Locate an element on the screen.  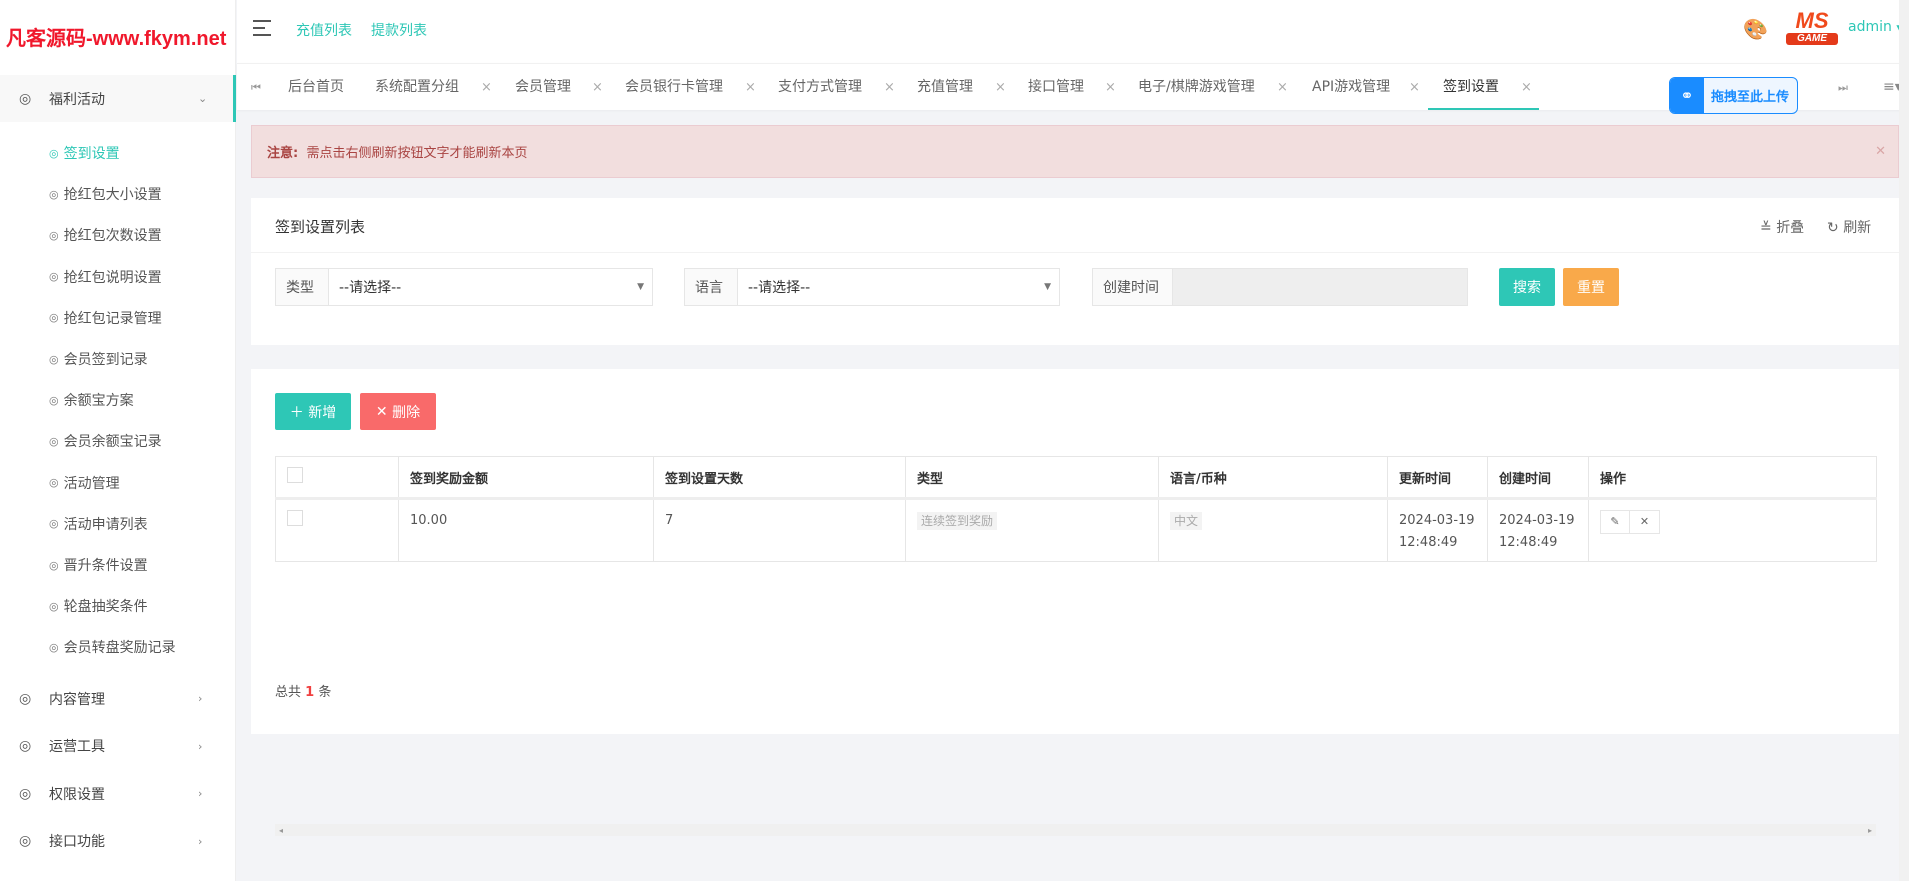
collapse-label: 折叠 is located at coordinates (1790, 228).